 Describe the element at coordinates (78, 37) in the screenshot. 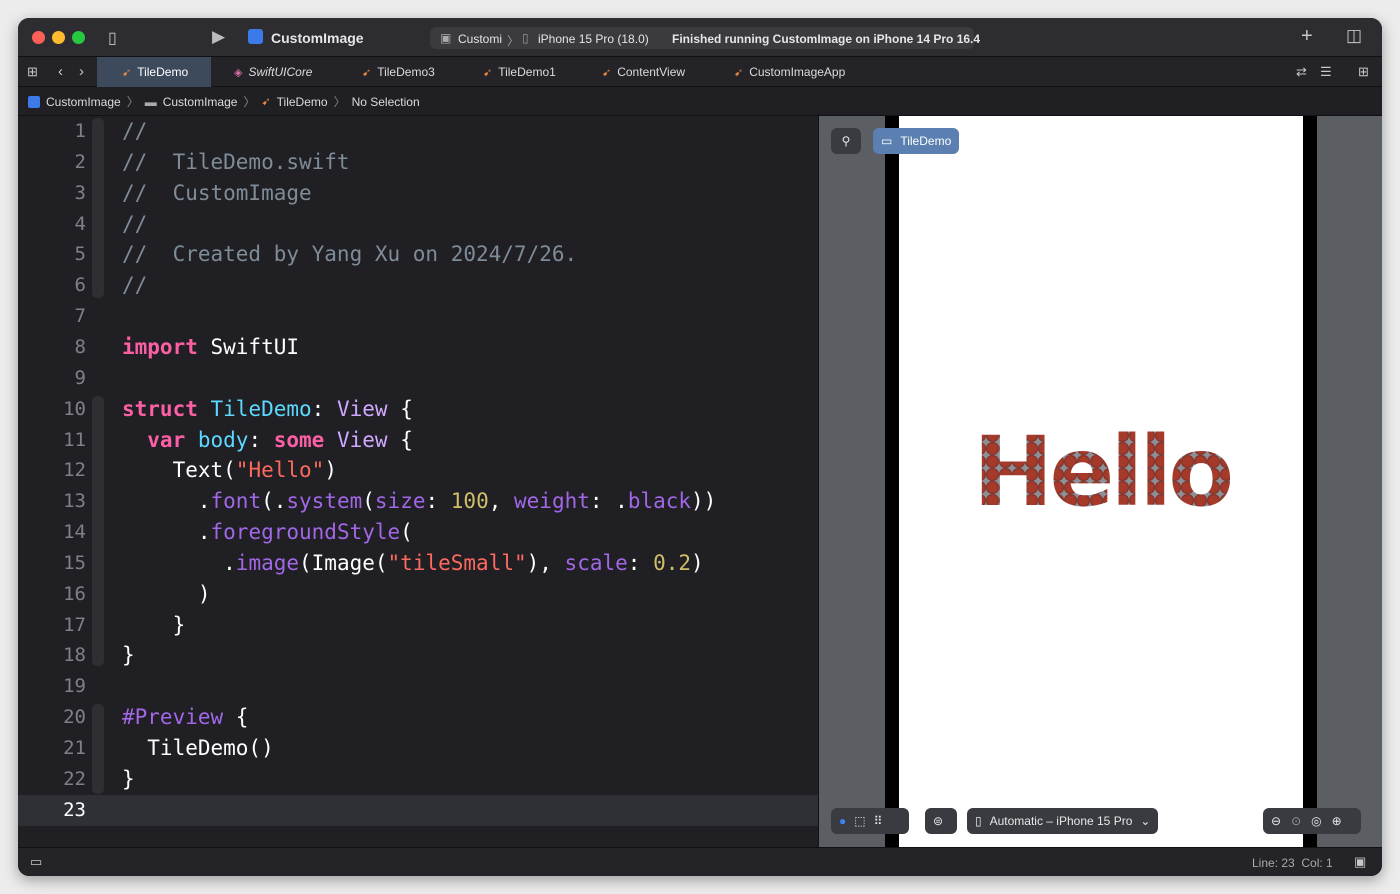

I see `zoom-button` at that location.